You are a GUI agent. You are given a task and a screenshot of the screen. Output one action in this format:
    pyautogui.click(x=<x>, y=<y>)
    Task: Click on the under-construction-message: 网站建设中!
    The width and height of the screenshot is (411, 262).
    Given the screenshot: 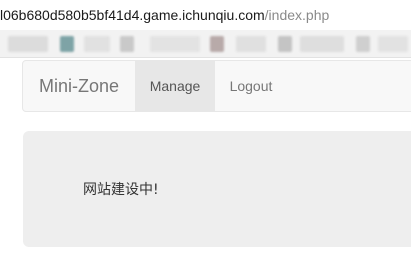 What is the action you would take?
    pyautogui.click(x=121, y=190)
    